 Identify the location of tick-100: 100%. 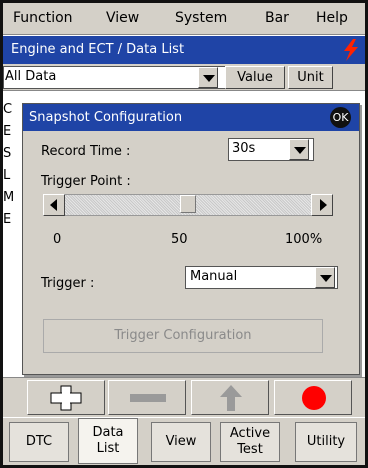
(304, 239).